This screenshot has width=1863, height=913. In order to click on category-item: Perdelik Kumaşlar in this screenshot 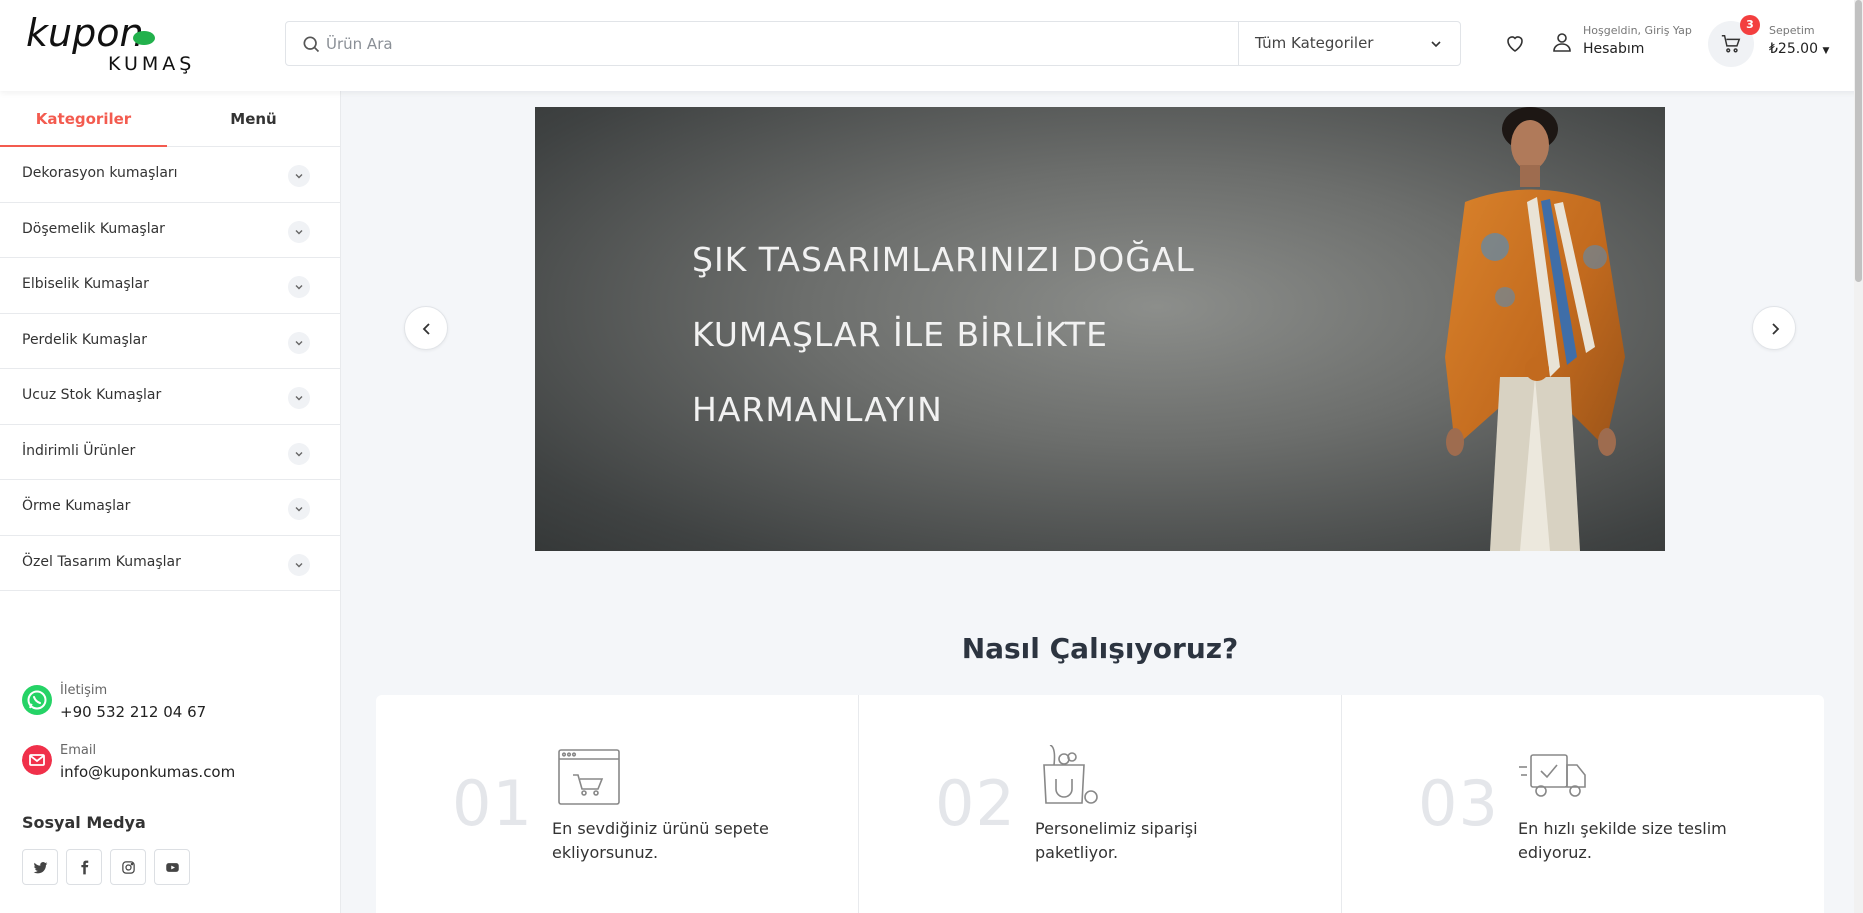, I will do `click(170, 341)`.